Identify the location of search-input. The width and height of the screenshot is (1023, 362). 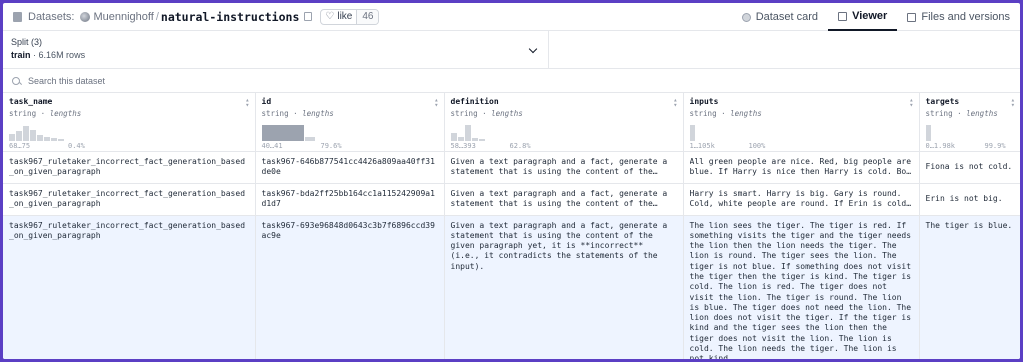
(228, 80).